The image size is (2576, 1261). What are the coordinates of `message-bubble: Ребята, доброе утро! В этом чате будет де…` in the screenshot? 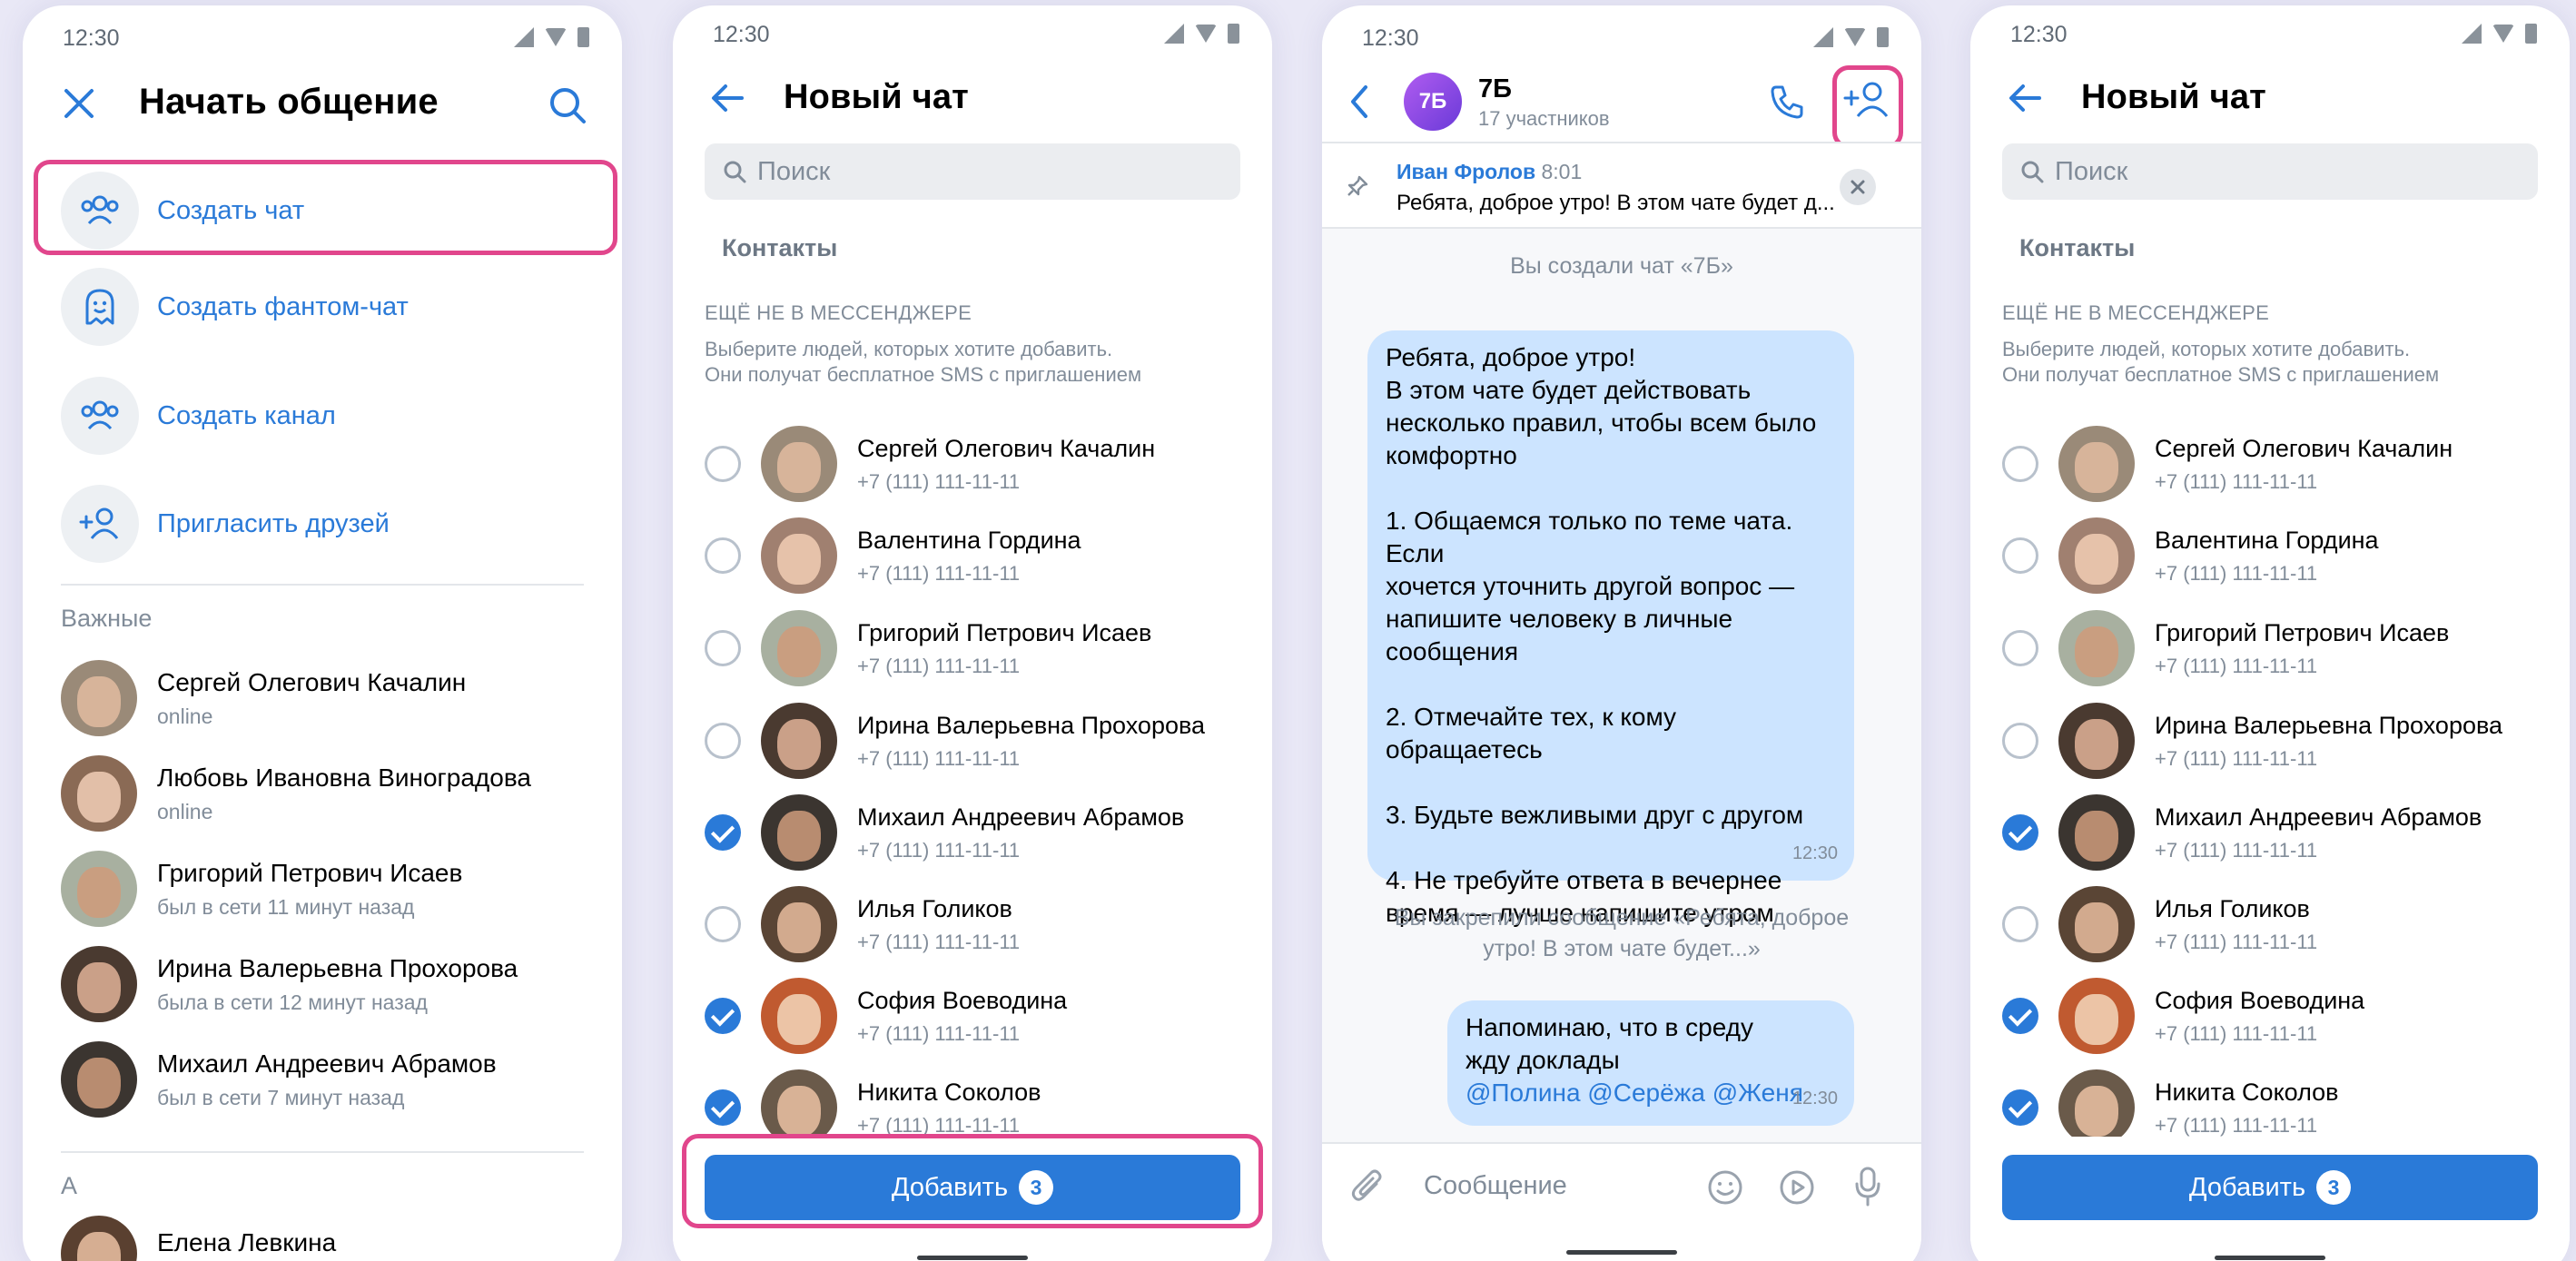 It's located at (1610, 628).